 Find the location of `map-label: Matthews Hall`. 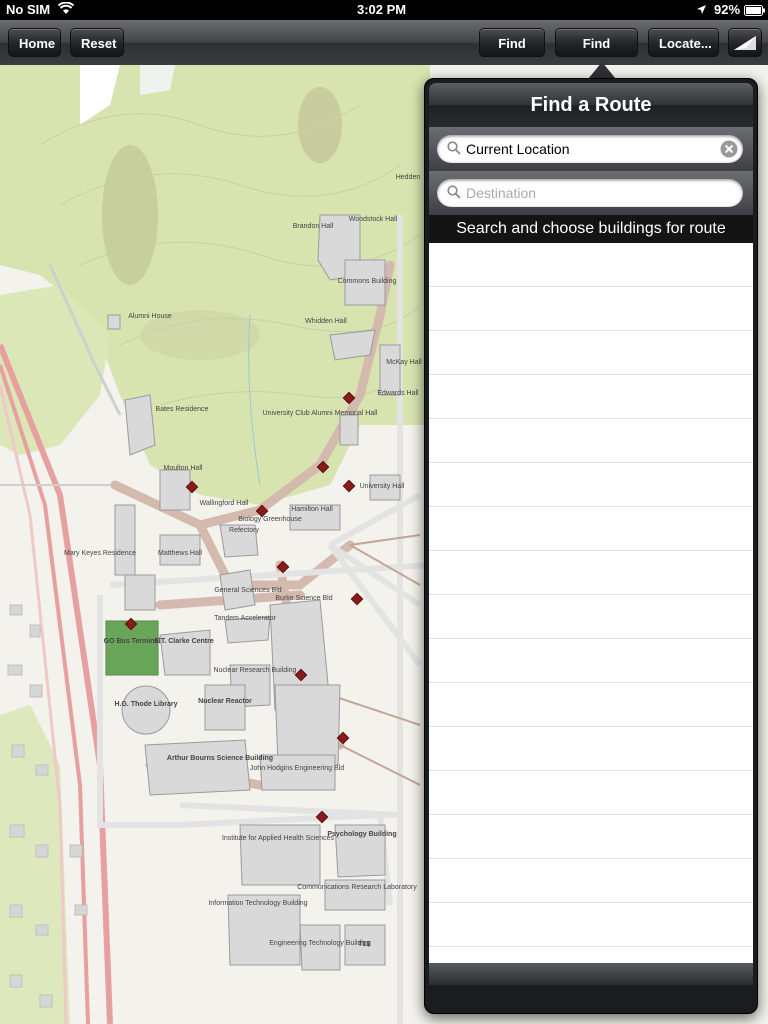

map-label: Matthews Hall is located at coordinates (180, 553).